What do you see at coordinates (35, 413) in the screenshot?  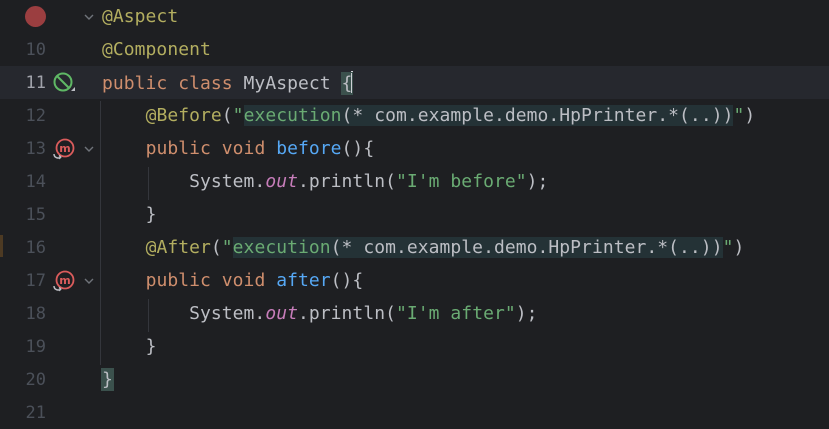 I see `line-number: 21` at bounding box center [35, 413].